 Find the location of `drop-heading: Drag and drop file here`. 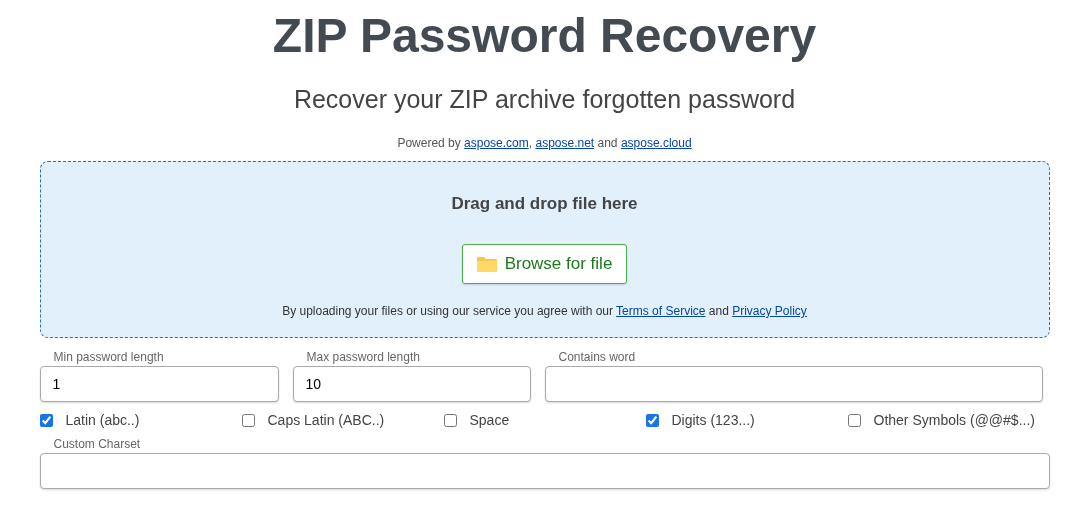

drop-heading: Drag and drop file here is located at coordinates (544, 204).